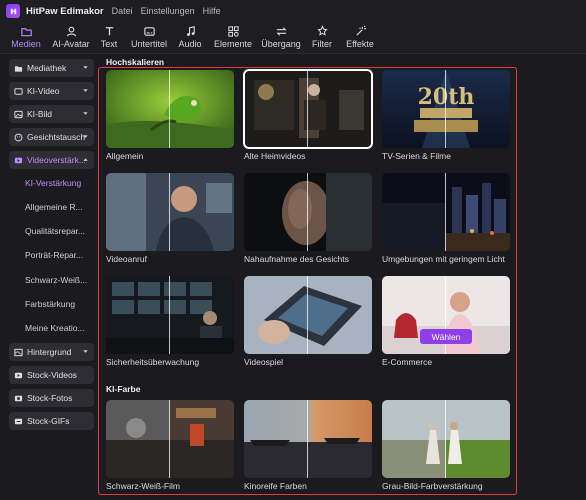 The width and height of the screenshot is (586, 500). I want to click on effects-icon, so click(360, 31).